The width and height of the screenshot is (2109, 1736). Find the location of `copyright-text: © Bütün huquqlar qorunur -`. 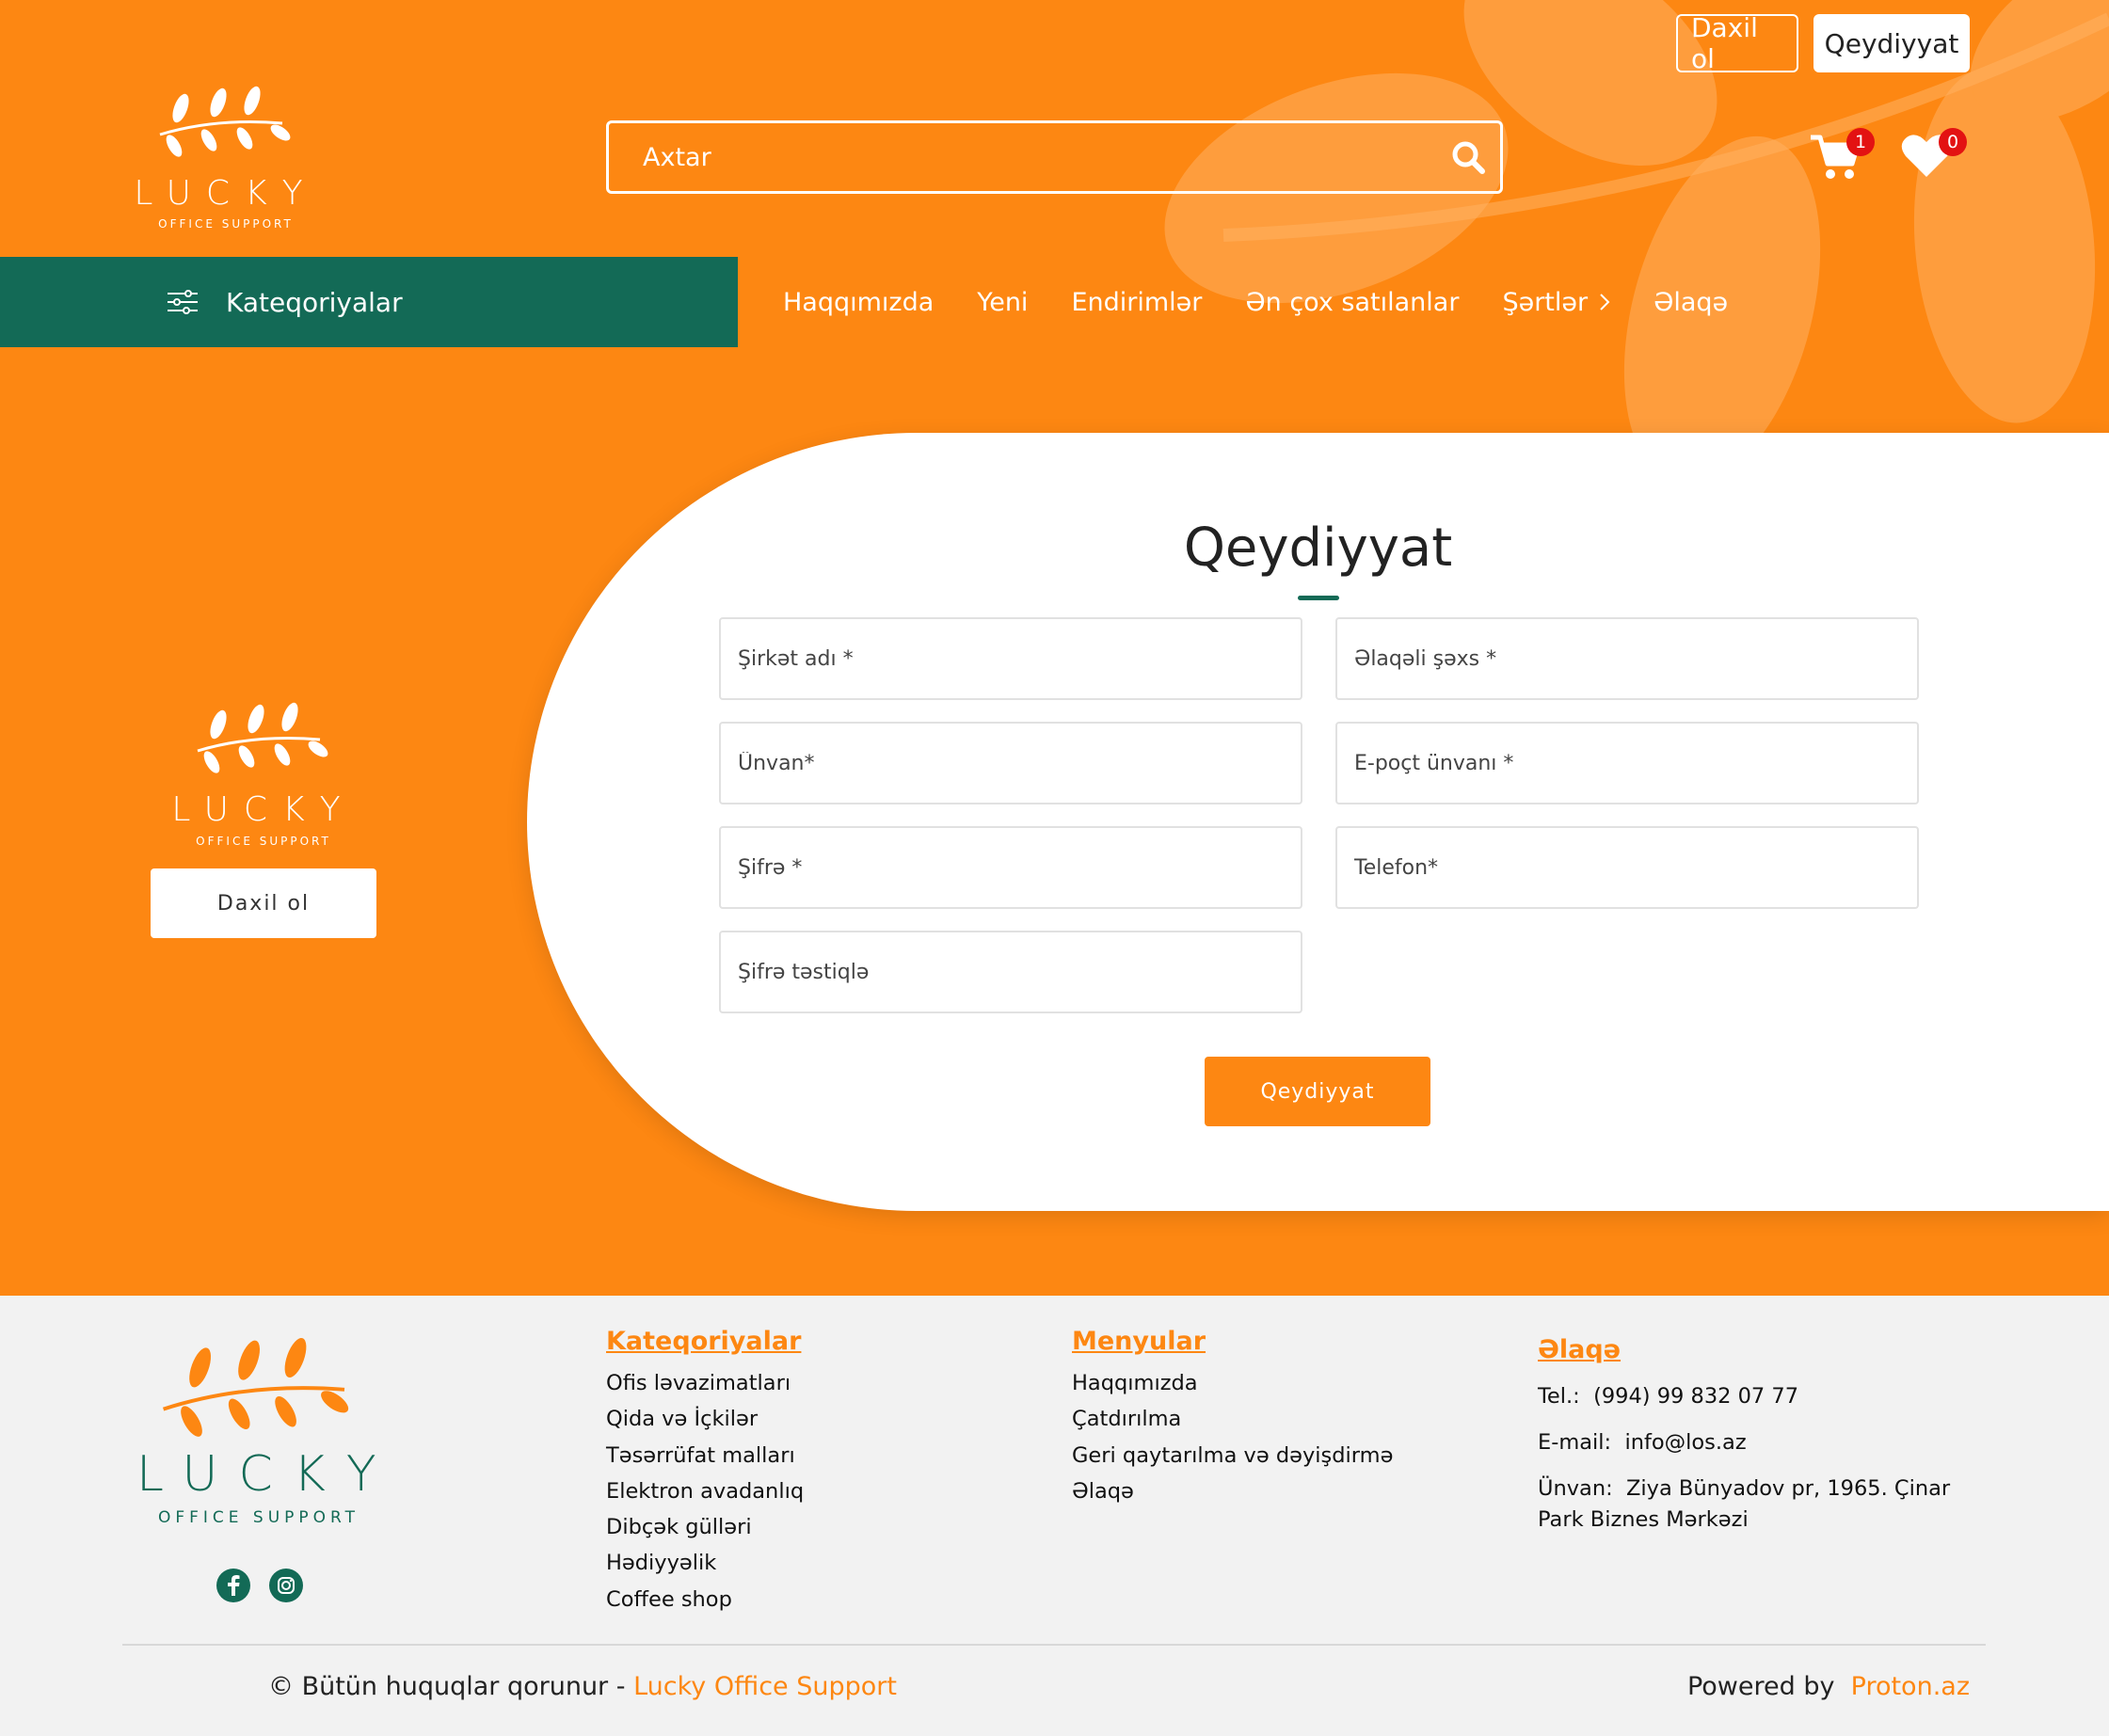

copyright-text: © Bütün huquqlar qorunur - is located at coordinates (447, 1687).